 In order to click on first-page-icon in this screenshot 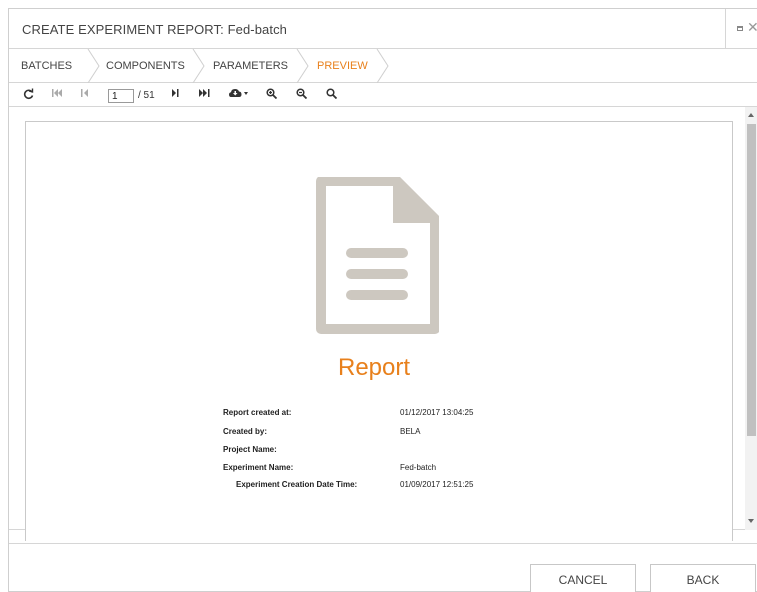, I will do `click(57, 93)`.